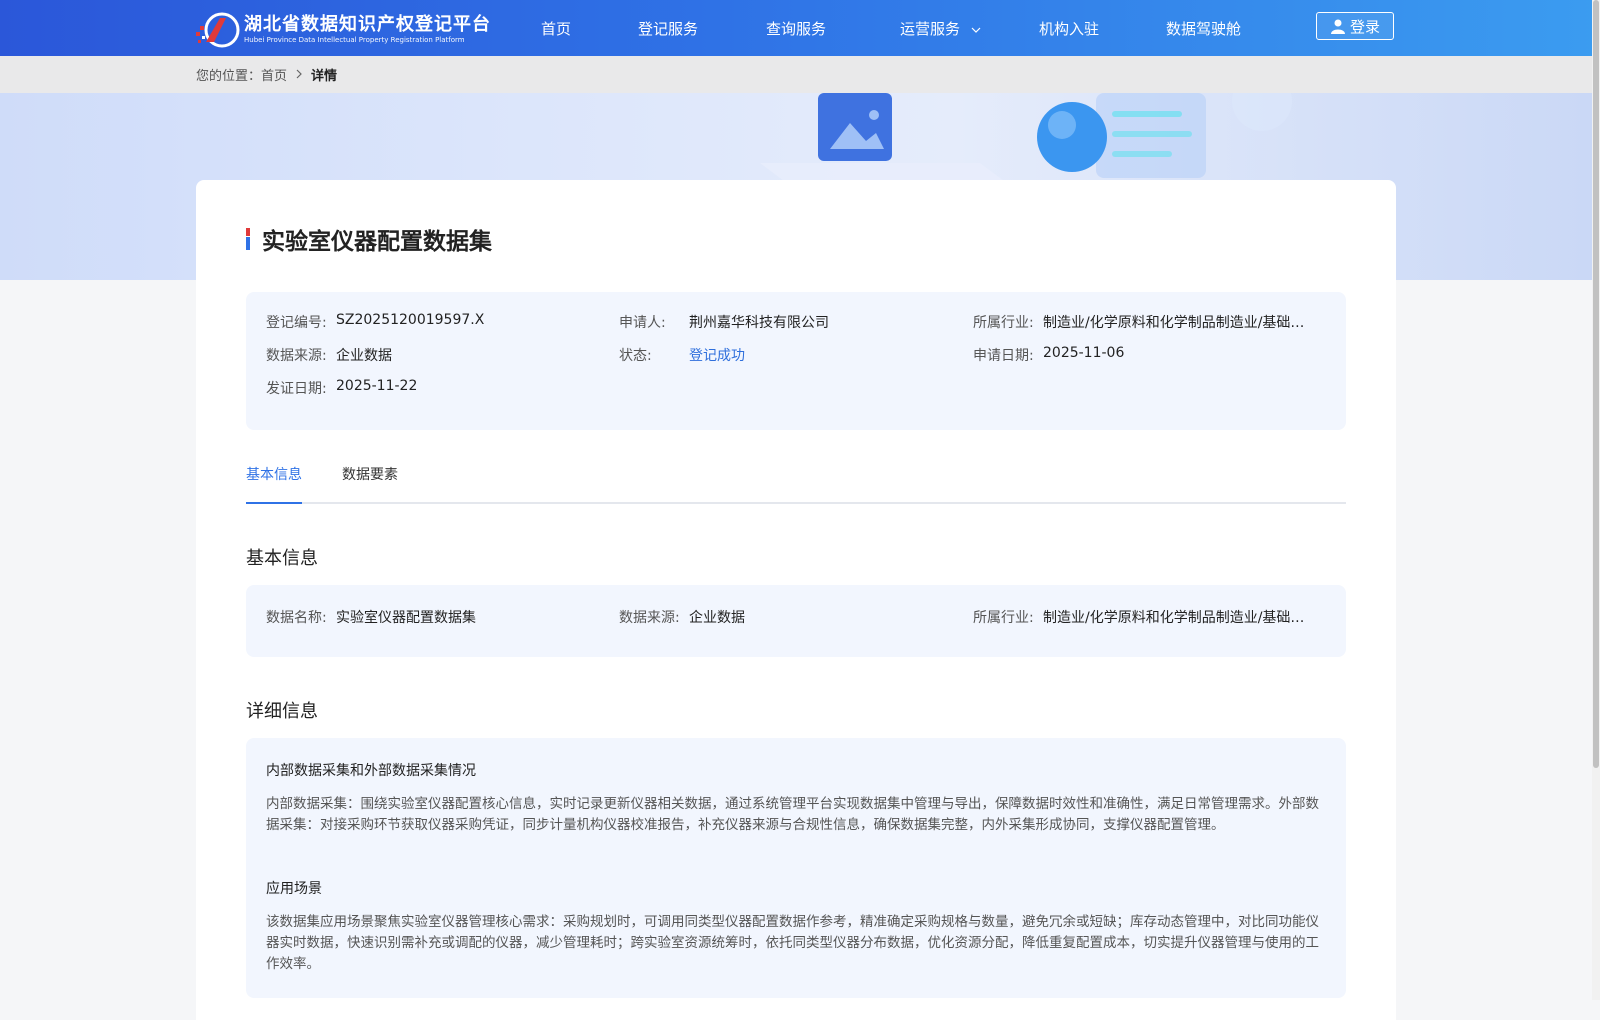 This screenshot has width=1600, height=1020. Describe the element at coordinates (930, 28) in the screenshot. I see `nav-operation-label: 运营服务` at that location.